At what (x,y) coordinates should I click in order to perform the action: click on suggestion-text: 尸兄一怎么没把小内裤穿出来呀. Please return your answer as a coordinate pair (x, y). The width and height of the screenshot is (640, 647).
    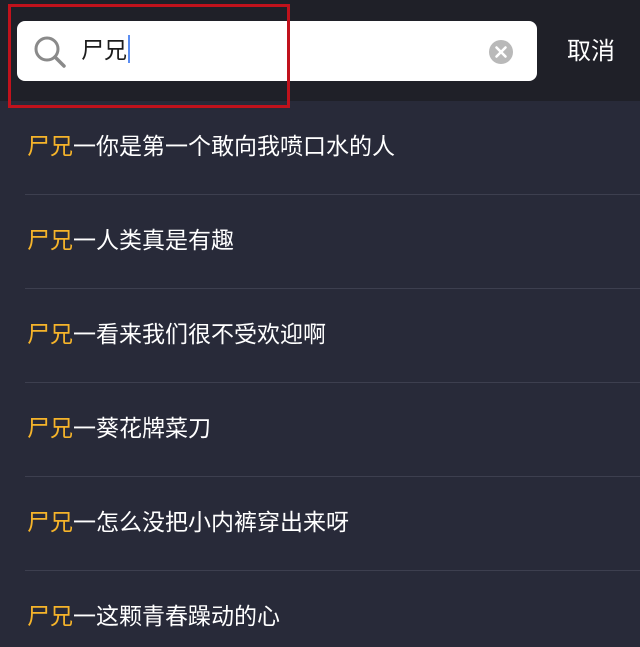
    Looking at the image, I should click on (188, 523).